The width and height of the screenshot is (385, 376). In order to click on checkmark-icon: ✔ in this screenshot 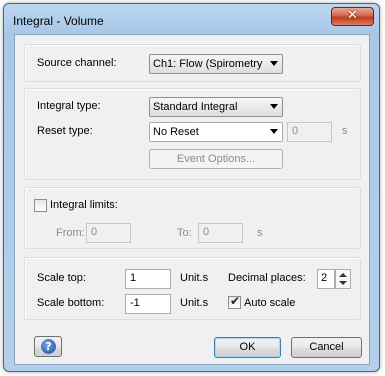, I will do `click(235, 301)`.